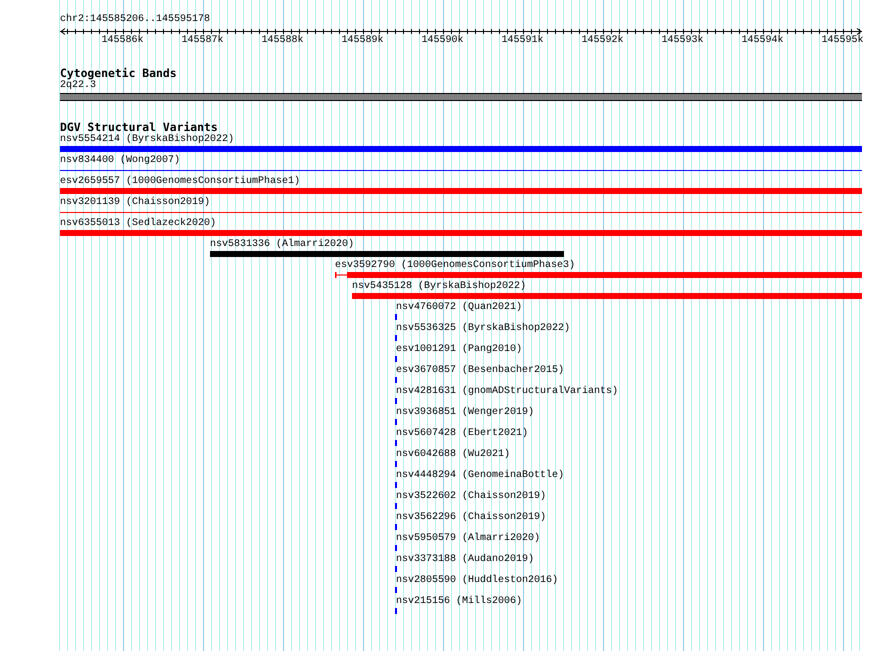  I want to click on variant-label: nsv5831336 (Almarri2020), so click(282, 245).